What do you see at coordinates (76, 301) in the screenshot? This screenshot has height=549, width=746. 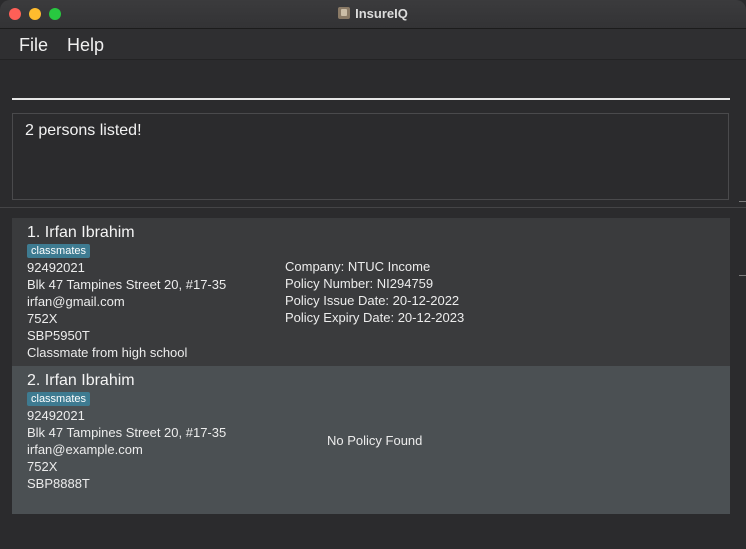 I see `email-text: irfan@gmail.com` at bounding box center [76, 301].